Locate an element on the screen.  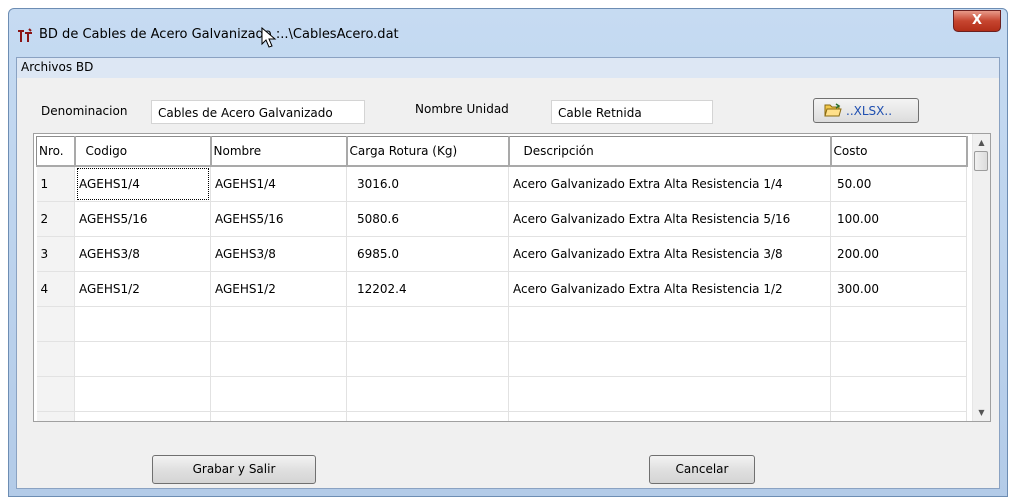
header-descripcion: Descripción is located at coordinates (670, 151).